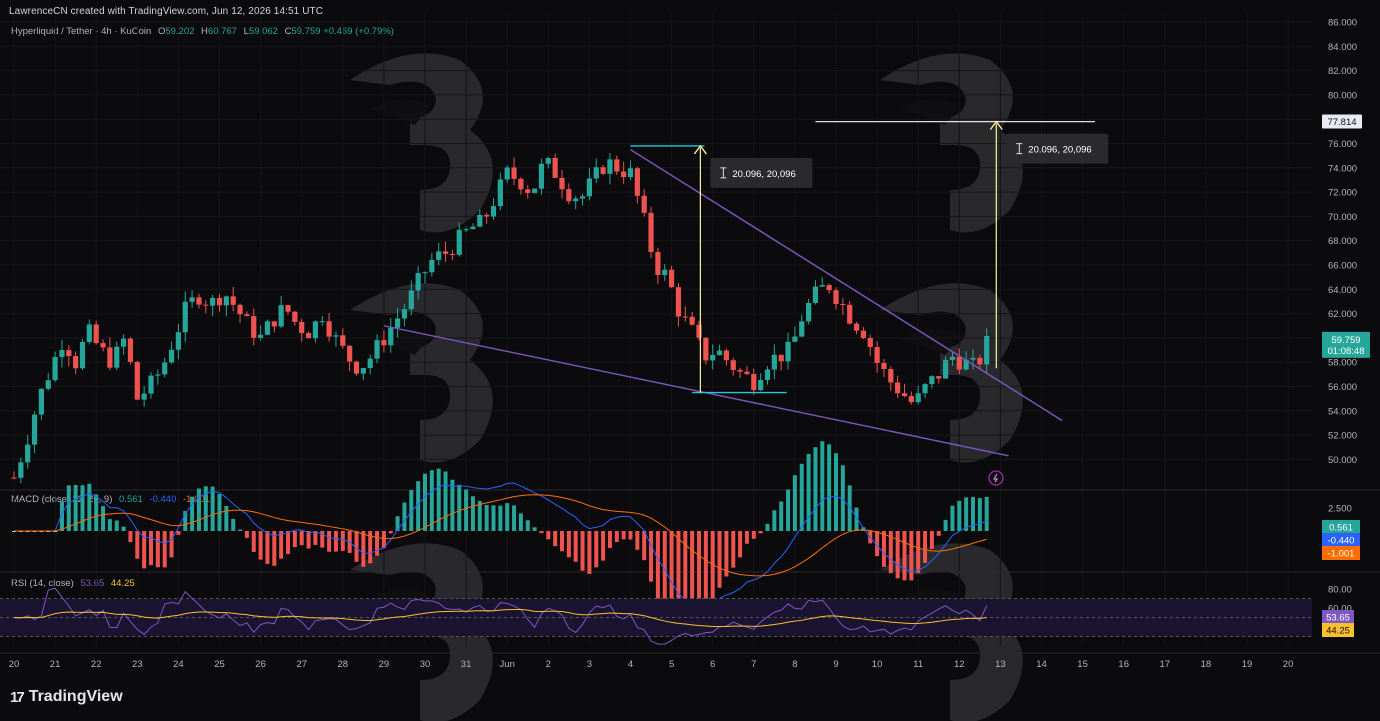 The height and width of the screenshot is (721, 1380). What do you see at coordinates (1342, 193) in the screenshot?
I see `price-tick-label: 72.000` at bounding box center [1342, 193].